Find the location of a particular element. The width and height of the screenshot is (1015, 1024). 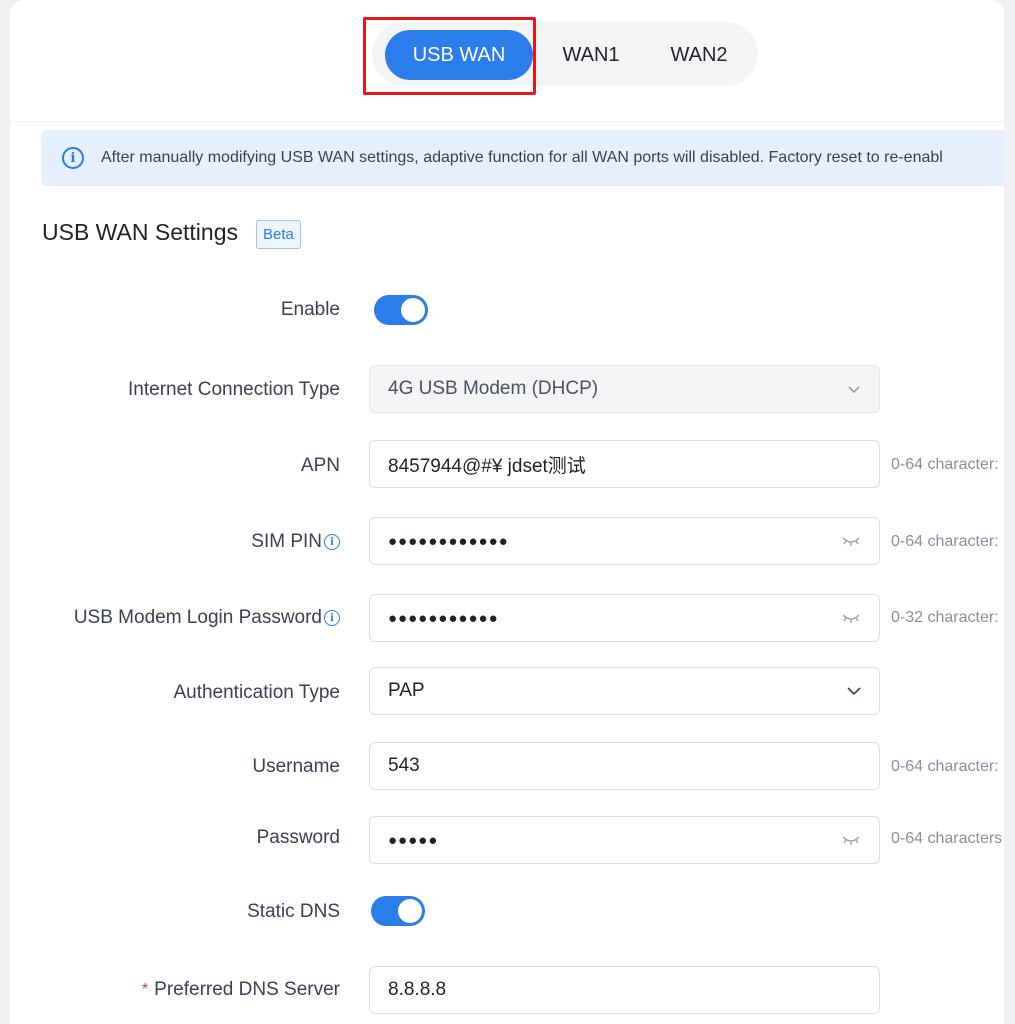

required-marker: * is located at coordinates (145, 989).